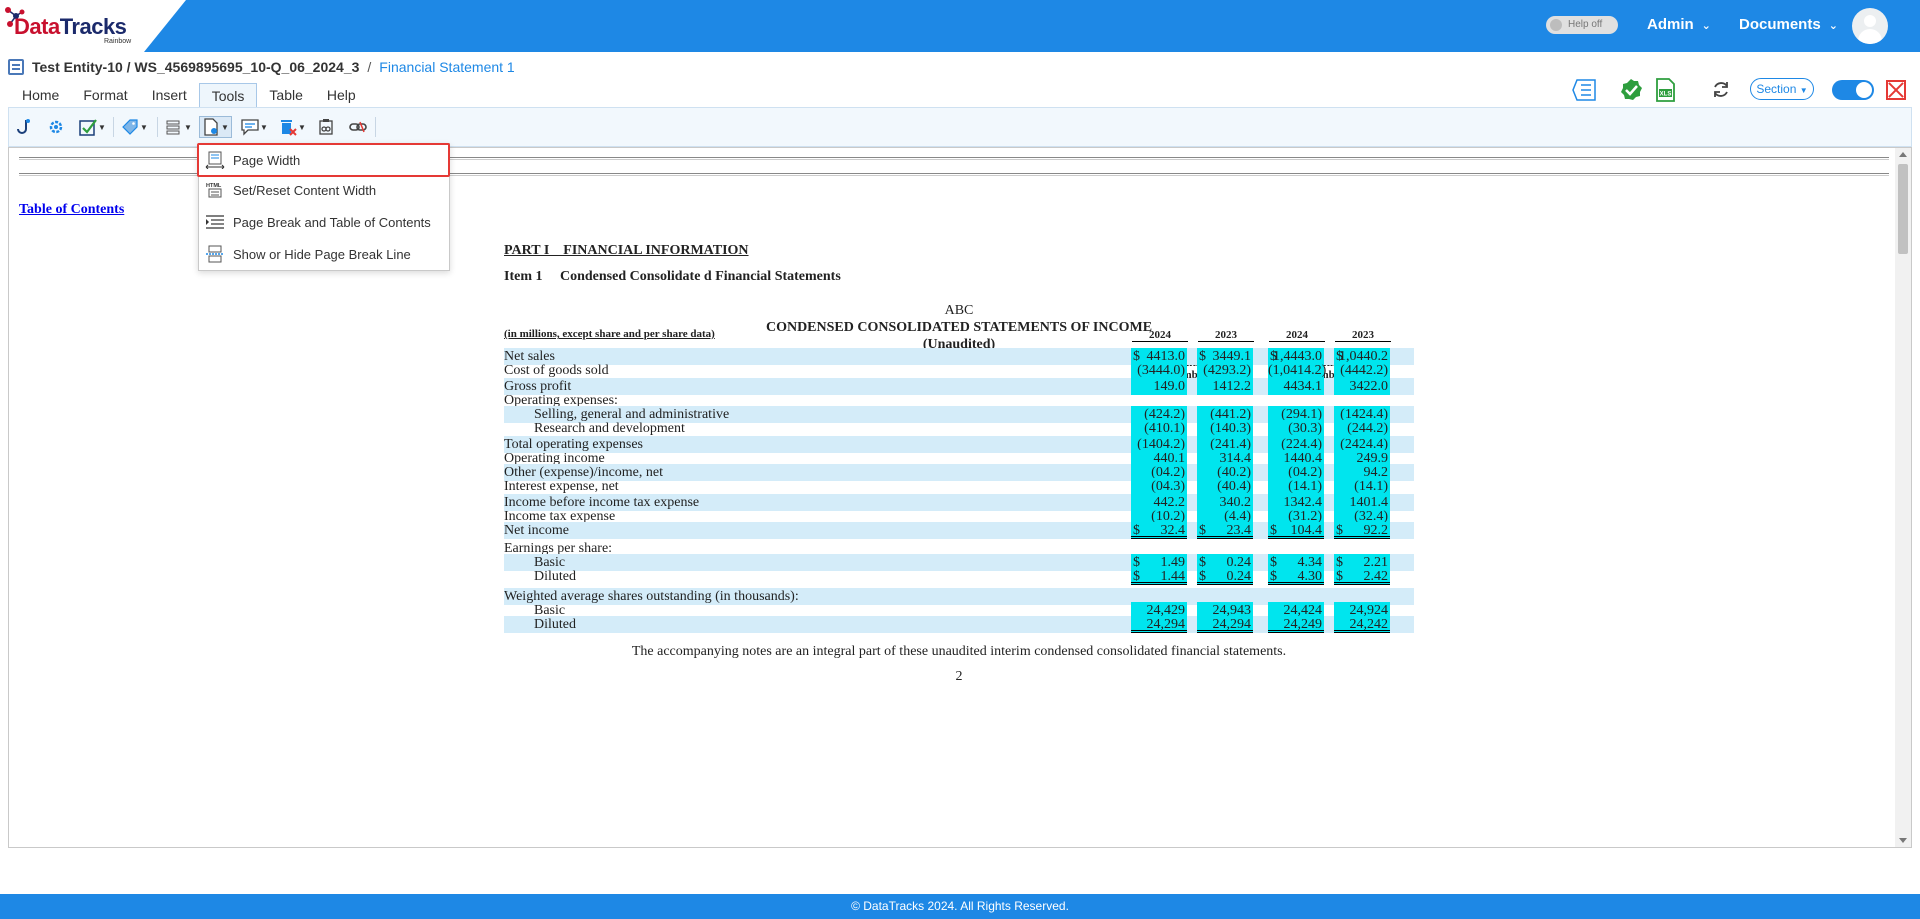 The height and width of the screenshot is (919, 1920). I want to click on cell-value: 2.42, so click(1376, 576).